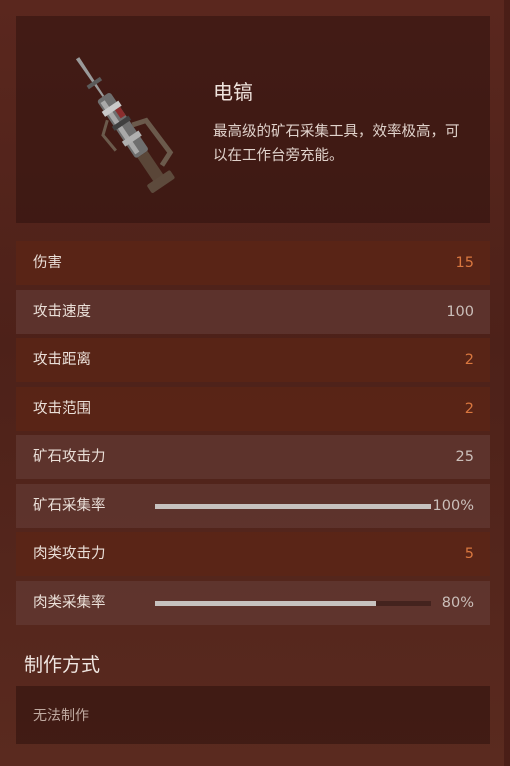  I want to click on stat-label: 矿石攻击力, so click(69, 457).